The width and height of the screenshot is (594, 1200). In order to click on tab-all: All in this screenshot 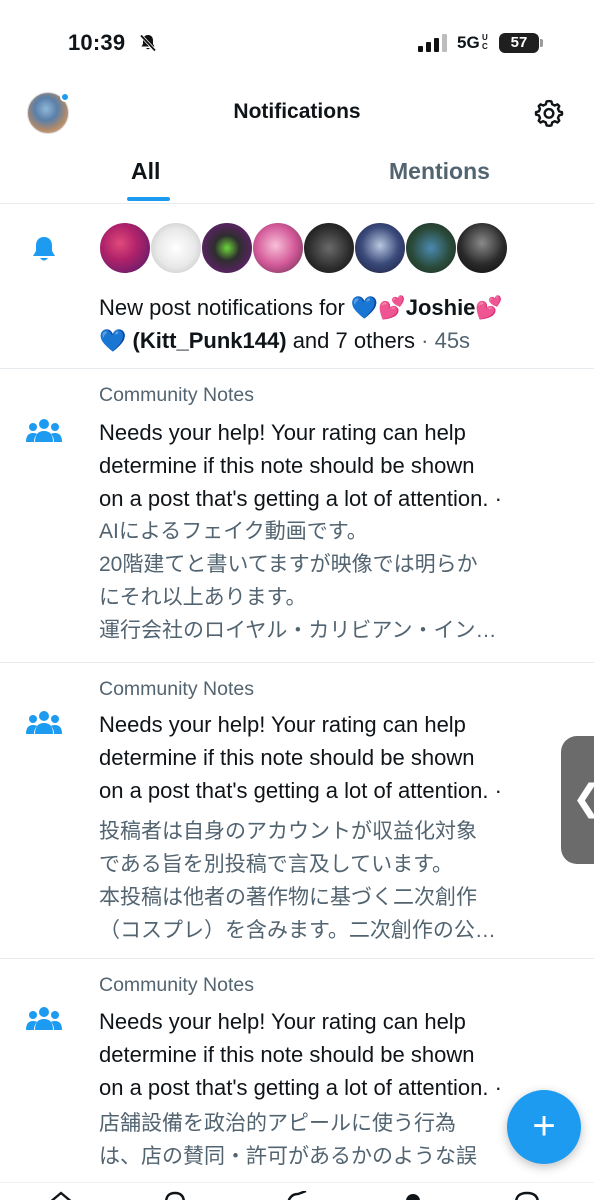, I will do `click(145, 171)`.